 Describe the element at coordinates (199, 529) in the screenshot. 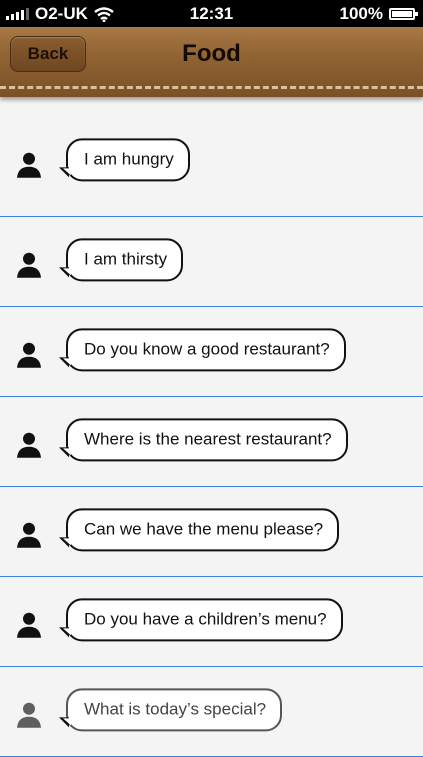

I see `phrase-bubble: Can we have the menu please?` at that location.